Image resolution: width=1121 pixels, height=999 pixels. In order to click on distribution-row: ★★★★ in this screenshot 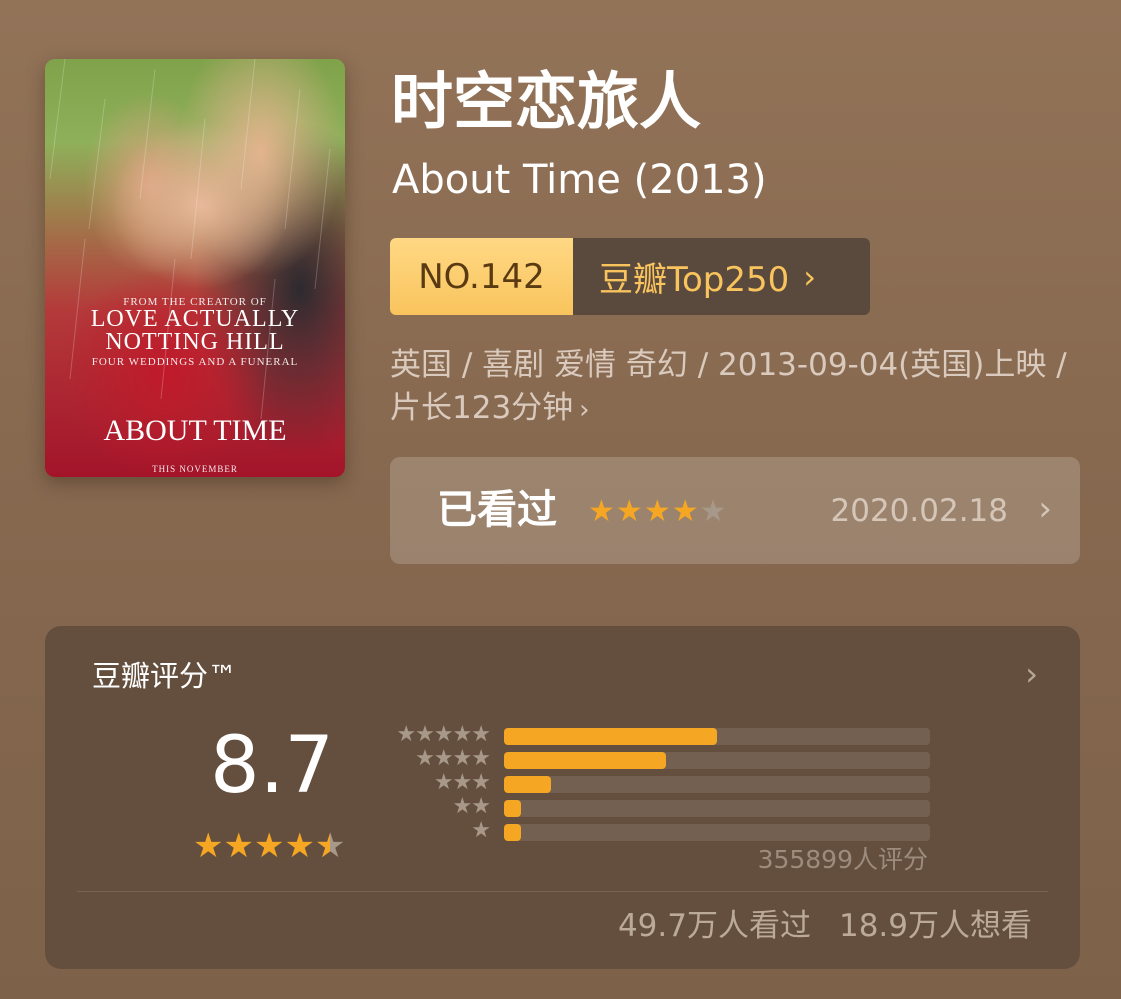, I will do `click(562, 759)`.